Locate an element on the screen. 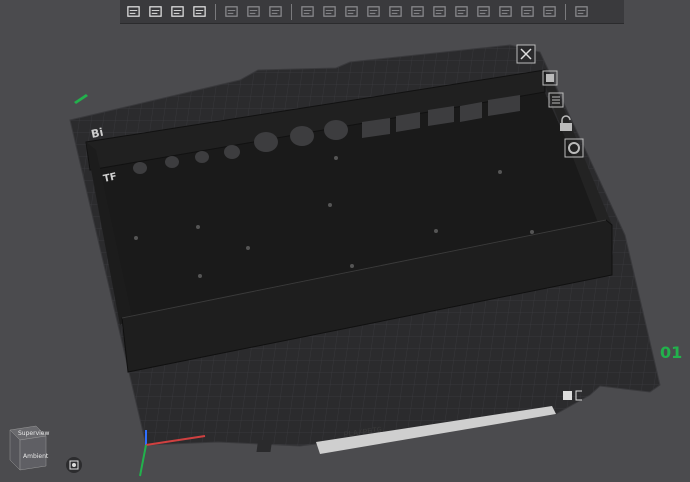 The image size is (690, 482). view-cube-front-label: Ambient is located at coordinates (36, 456).